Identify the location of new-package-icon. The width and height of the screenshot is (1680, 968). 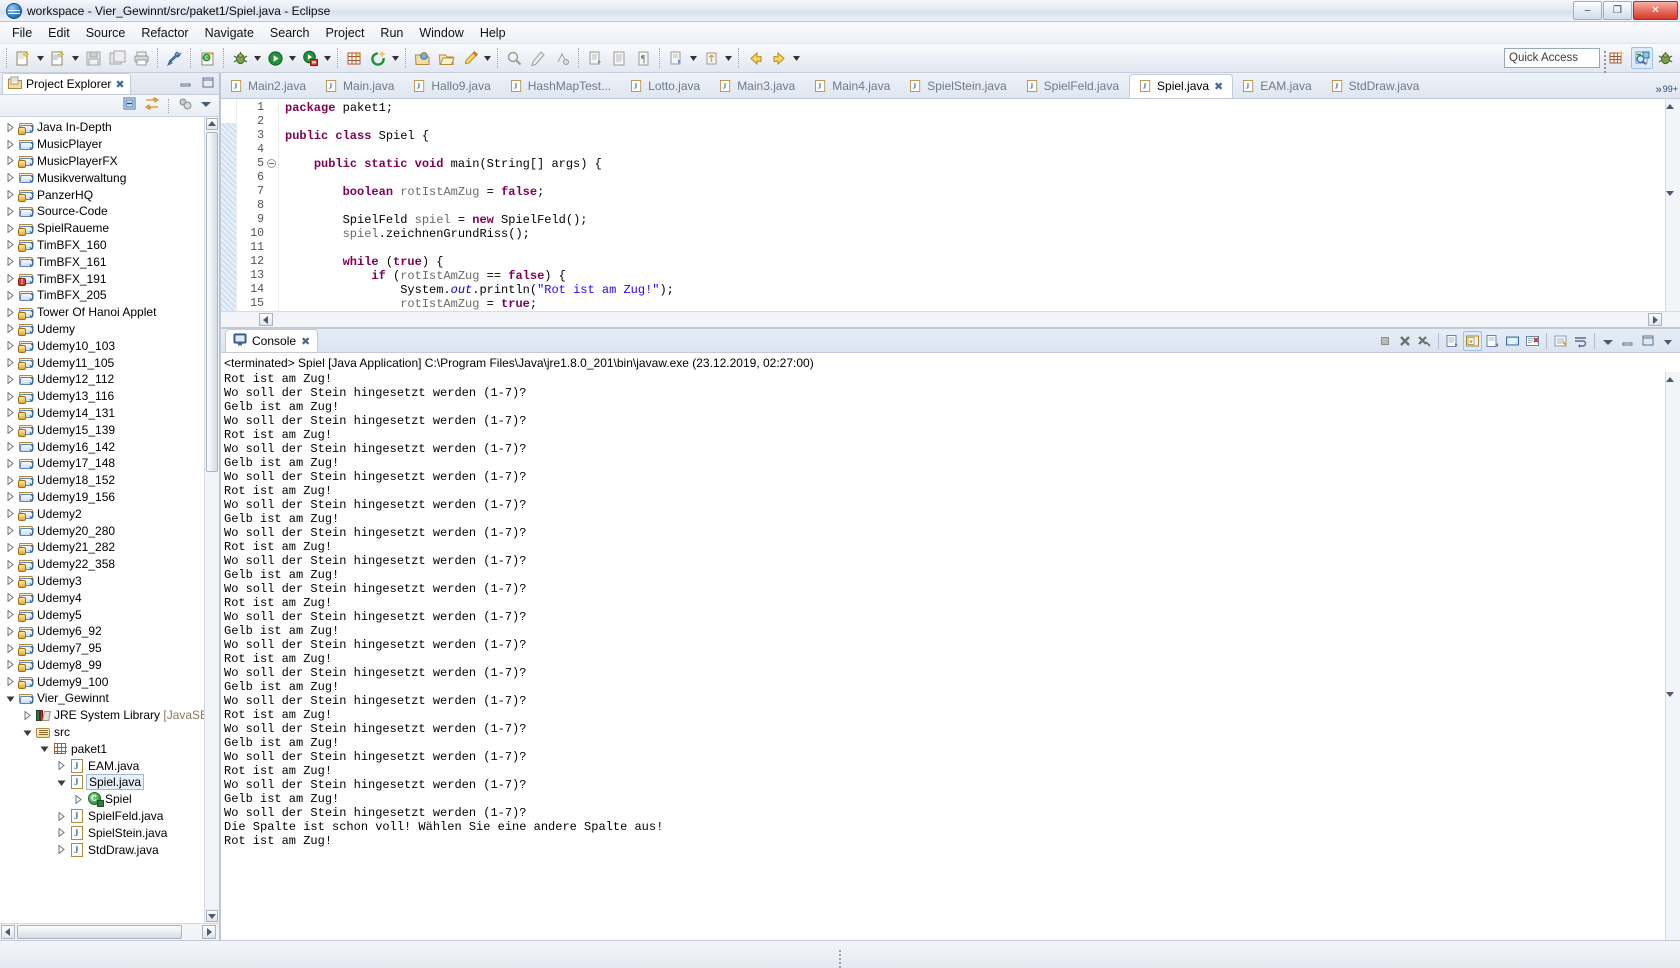
(354, 58).